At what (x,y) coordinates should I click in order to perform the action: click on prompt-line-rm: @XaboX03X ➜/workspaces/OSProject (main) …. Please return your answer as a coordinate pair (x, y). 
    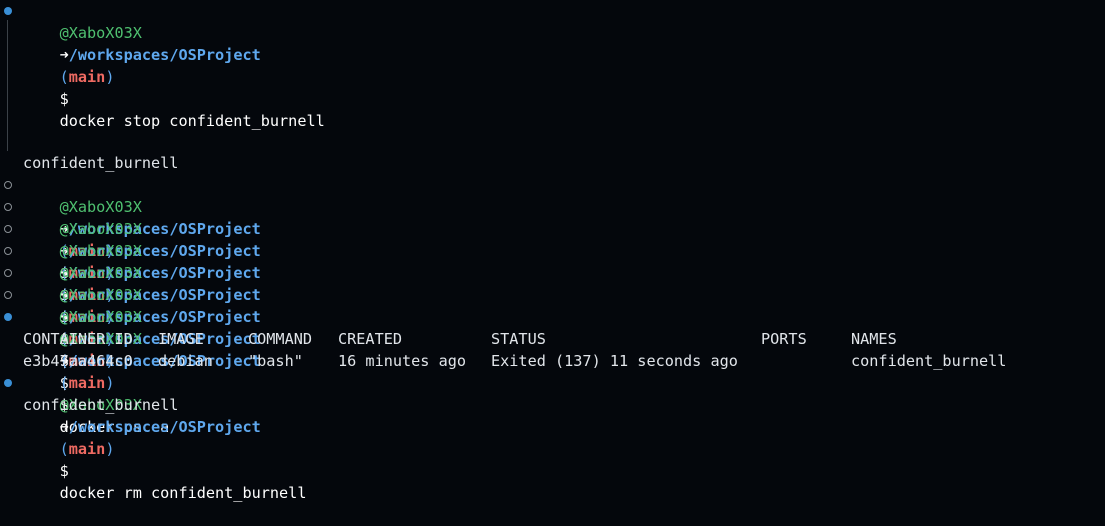
    Looking at the image, I should click on (165, 437).